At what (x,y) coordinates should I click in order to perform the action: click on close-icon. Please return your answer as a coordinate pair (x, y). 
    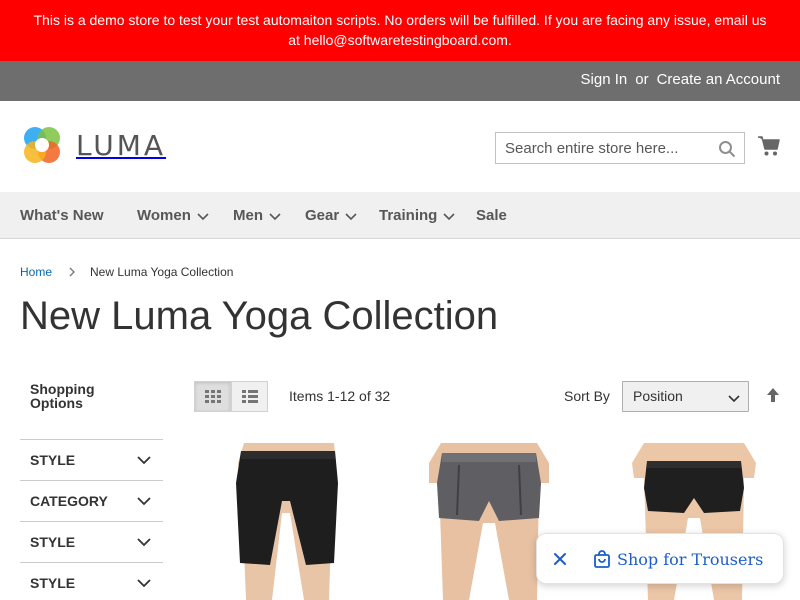
    Looking at the image, I should click on (560, 559).